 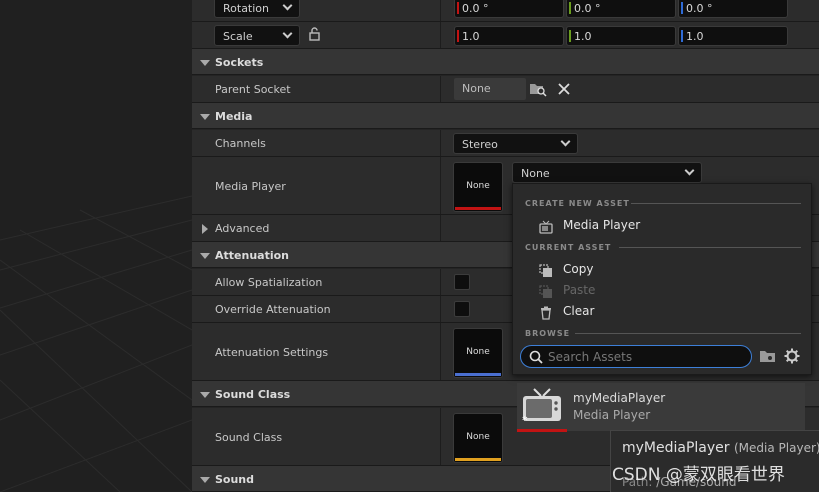 What do you see at coordinates (478, 438) in the screenshot?
I see `sound-class-thumbnail: None` at bounding box center [478, 438].